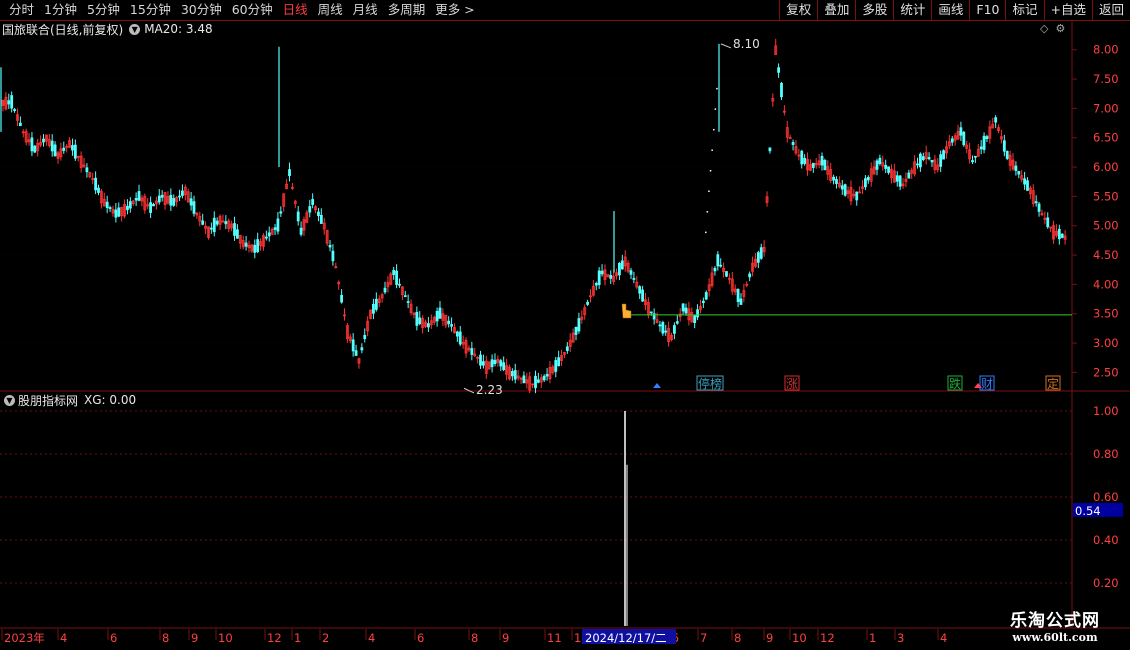 The width and height of the screenshot is (1130, 650). Describe the element at coordinates (1106, 372) in the screenshot. I see `price-tick-label: 2.50` at that location.